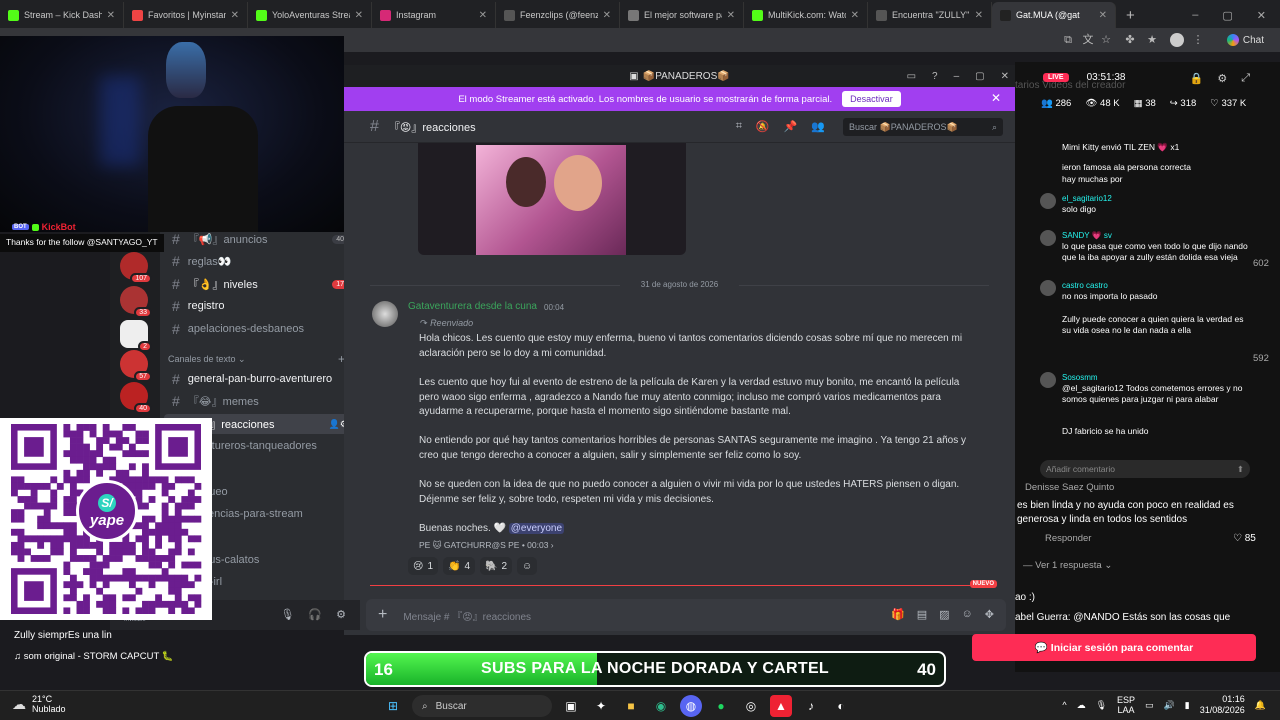  I want to click on channel-item: # general-pan-burro-aventurero, so click(259, 379).